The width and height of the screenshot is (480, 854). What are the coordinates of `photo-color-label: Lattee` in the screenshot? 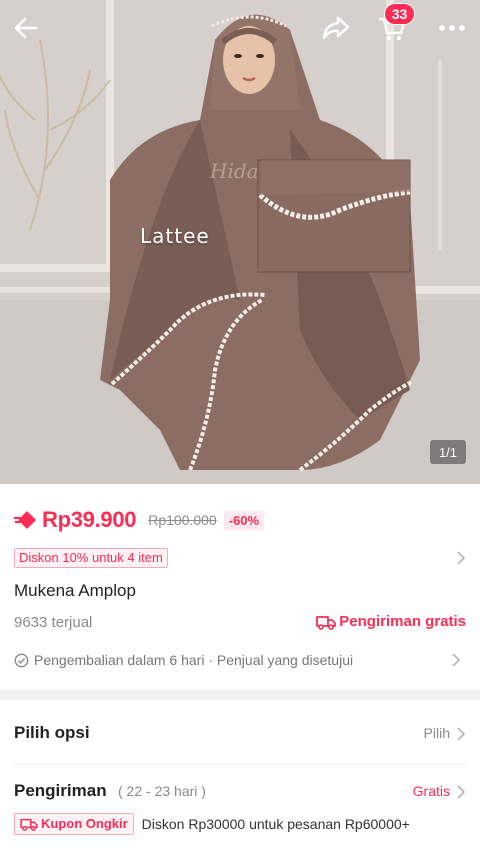 It's located at (175, 236).